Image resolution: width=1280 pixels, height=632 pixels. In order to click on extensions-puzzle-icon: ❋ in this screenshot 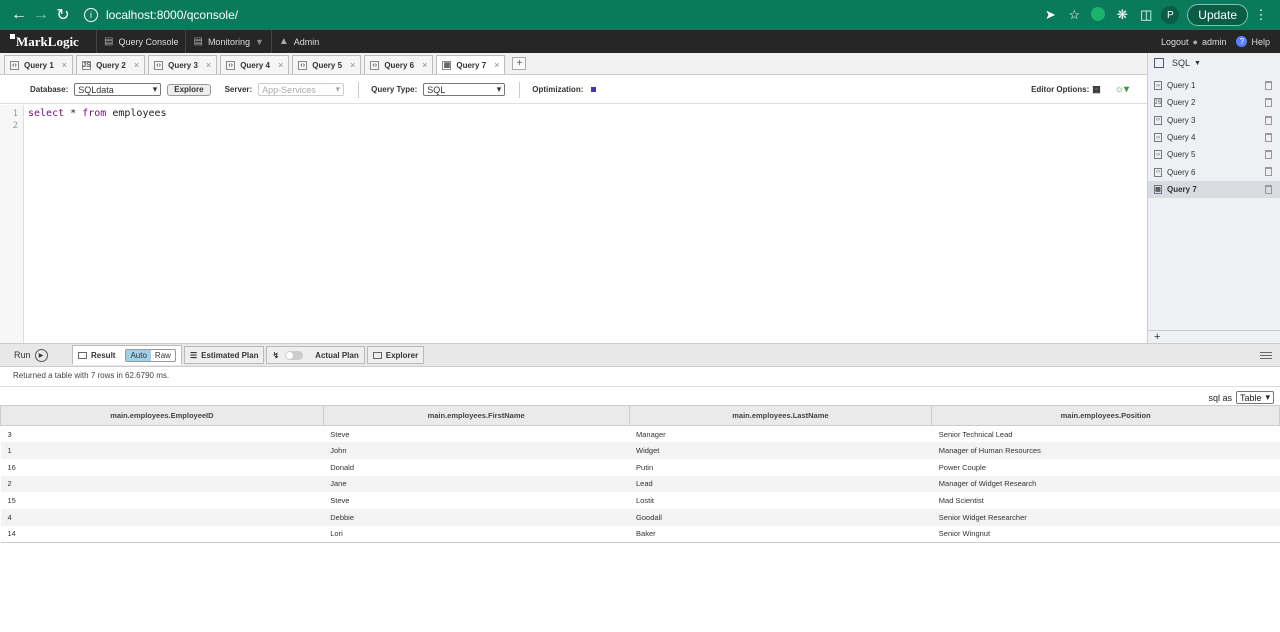, I will do `click(1122, 15)`.